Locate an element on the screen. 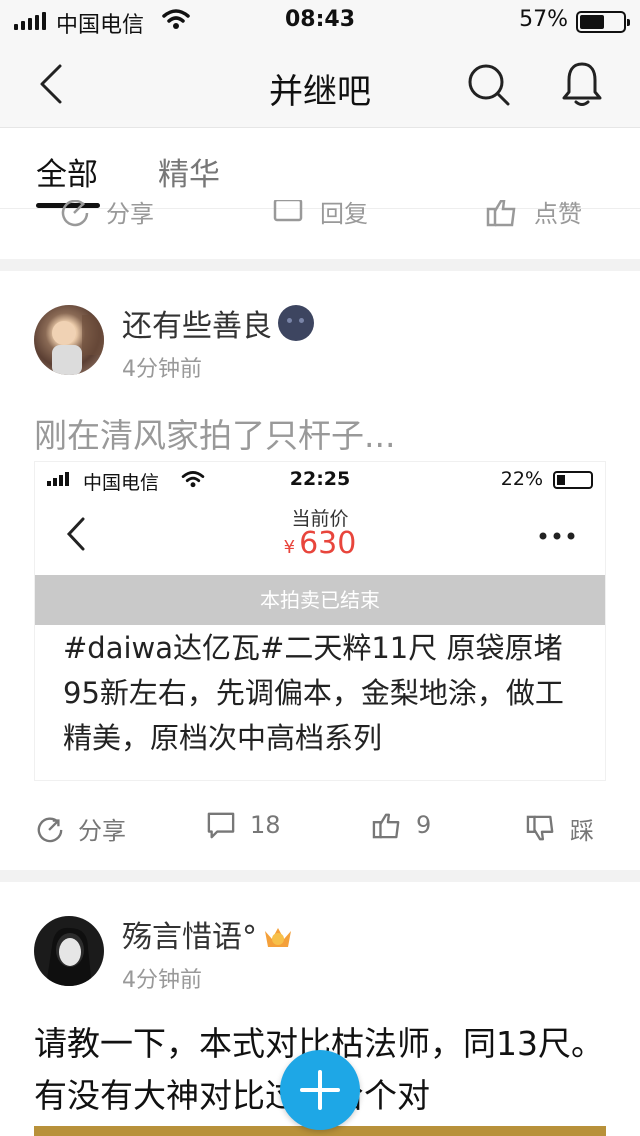 The height and width of the screenshot is (1136, 640). prev-like-label: 点赞 is located at coordinates (558, 214).